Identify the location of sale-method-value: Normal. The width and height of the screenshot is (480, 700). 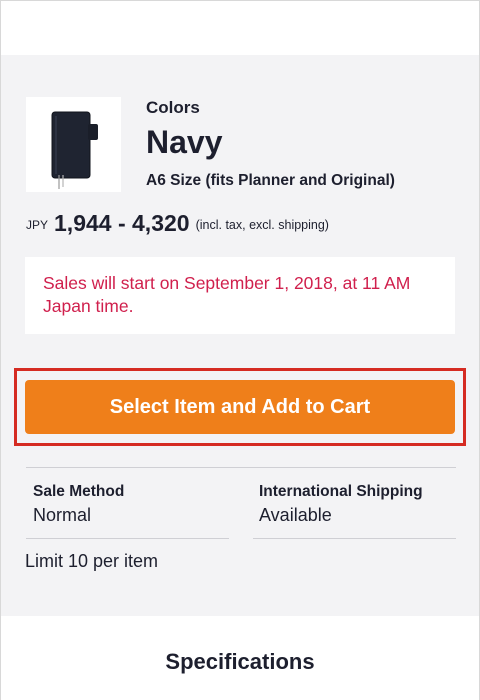
(62, 515).